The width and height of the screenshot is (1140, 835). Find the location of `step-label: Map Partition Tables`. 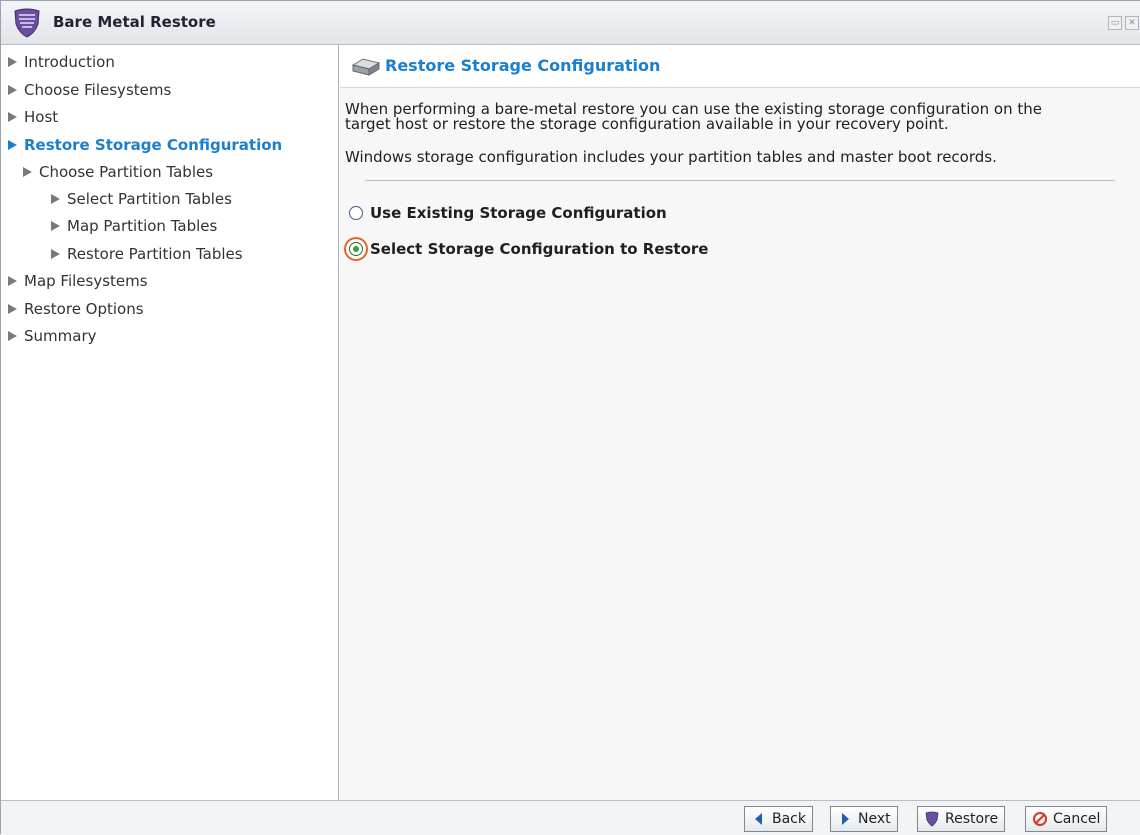

step-label: Map Partition Tables is located at coordinates (142, 226).